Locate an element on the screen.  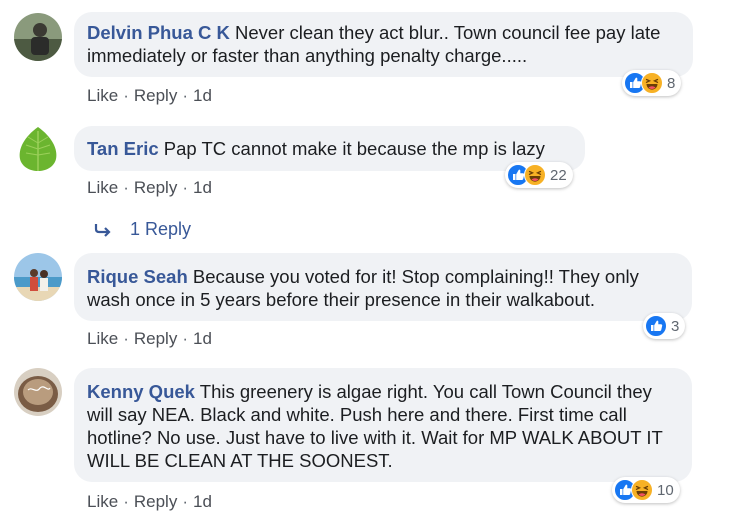
comment-author: Rique Seah is located at coordinates (137, 276).